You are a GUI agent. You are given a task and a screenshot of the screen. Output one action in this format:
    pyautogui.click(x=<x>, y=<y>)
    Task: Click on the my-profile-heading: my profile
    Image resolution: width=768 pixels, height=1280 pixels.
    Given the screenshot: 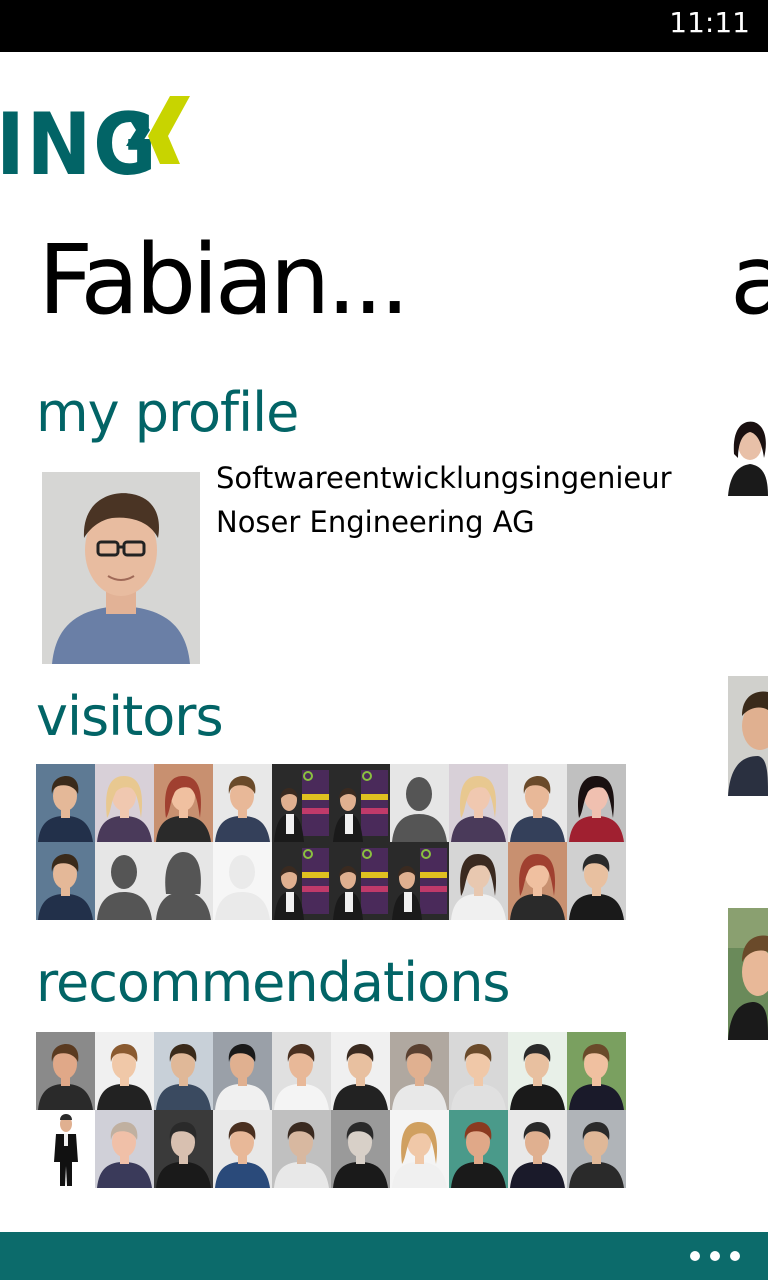 What is the action you would take?
    pyautogui.click(x=167, y=413)
    